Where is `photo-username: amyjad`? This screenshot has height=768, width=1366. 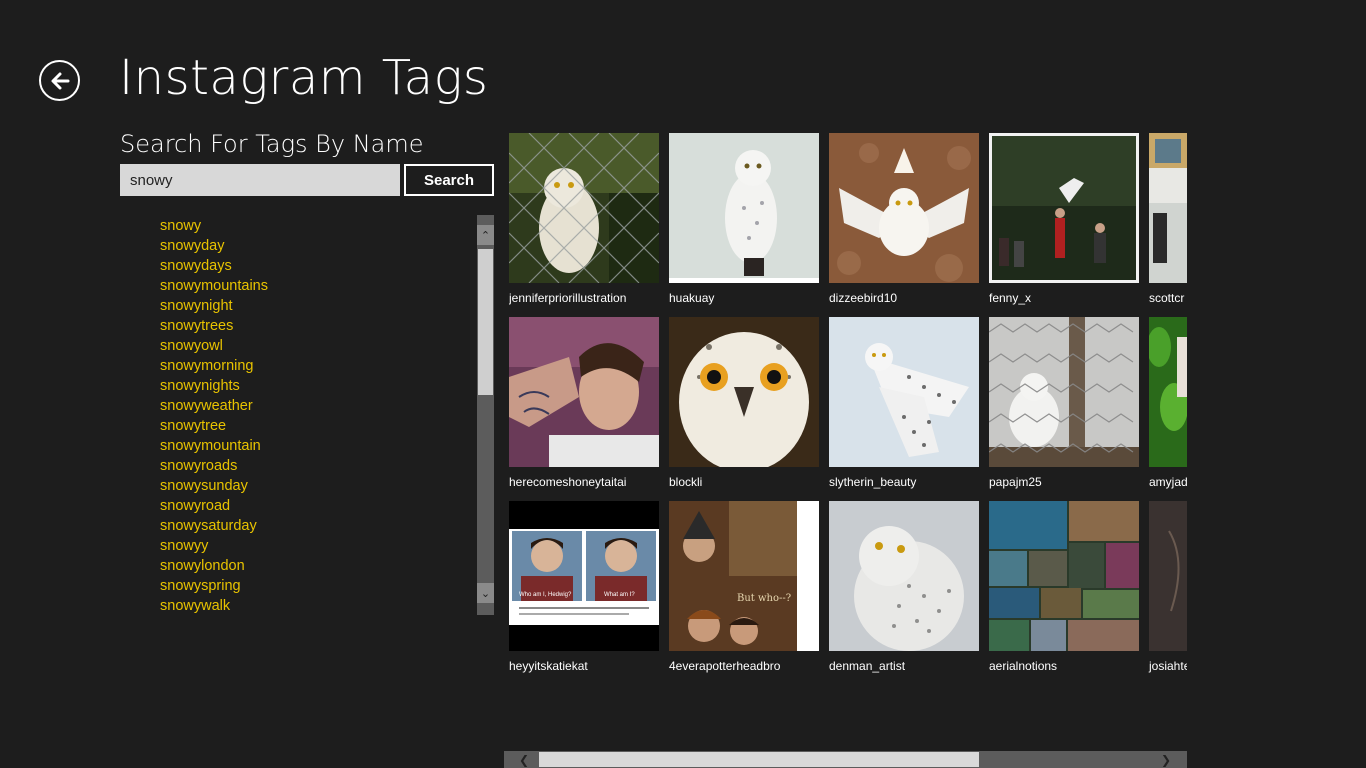
photo-username: amyjad is located at coordinates (1168, 482).